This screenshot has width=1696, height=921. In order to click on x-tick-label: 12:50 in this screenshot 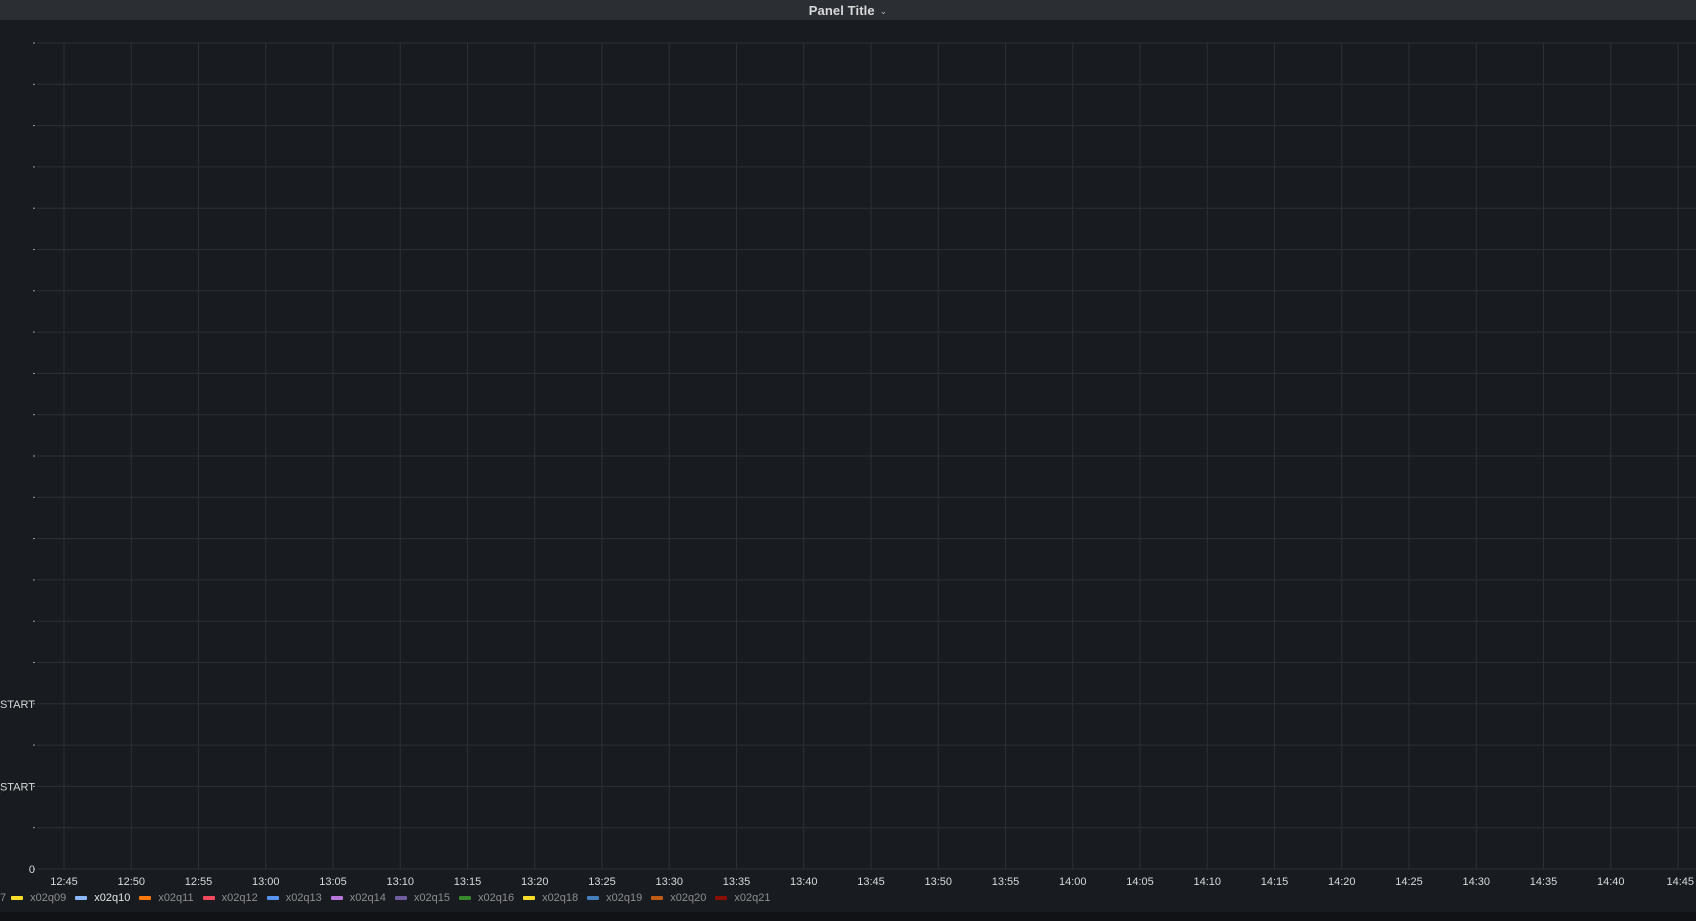, I will do `click(131, 882)`.